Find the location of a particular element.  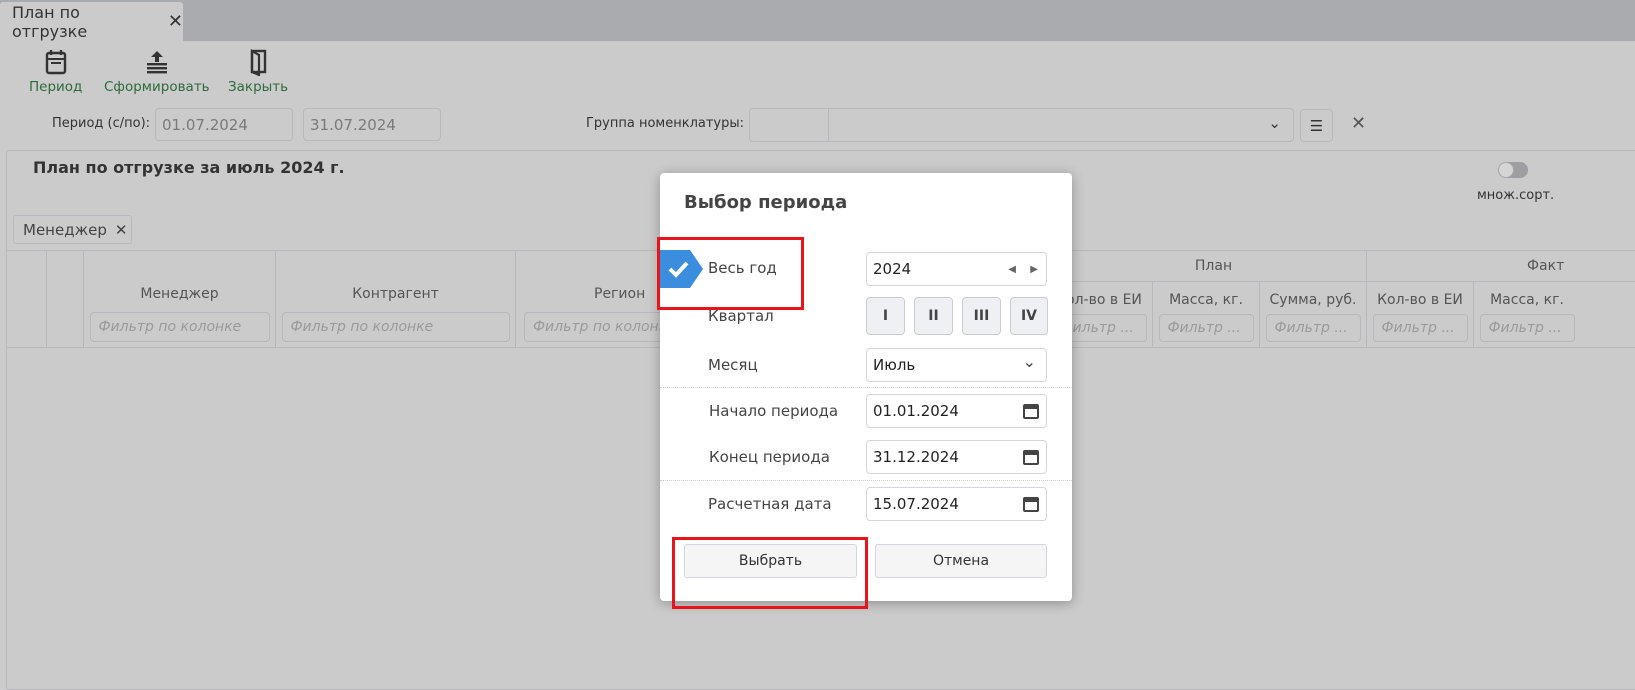

group-chip: Менеджер ✕ is located at coordinates (72, 229).